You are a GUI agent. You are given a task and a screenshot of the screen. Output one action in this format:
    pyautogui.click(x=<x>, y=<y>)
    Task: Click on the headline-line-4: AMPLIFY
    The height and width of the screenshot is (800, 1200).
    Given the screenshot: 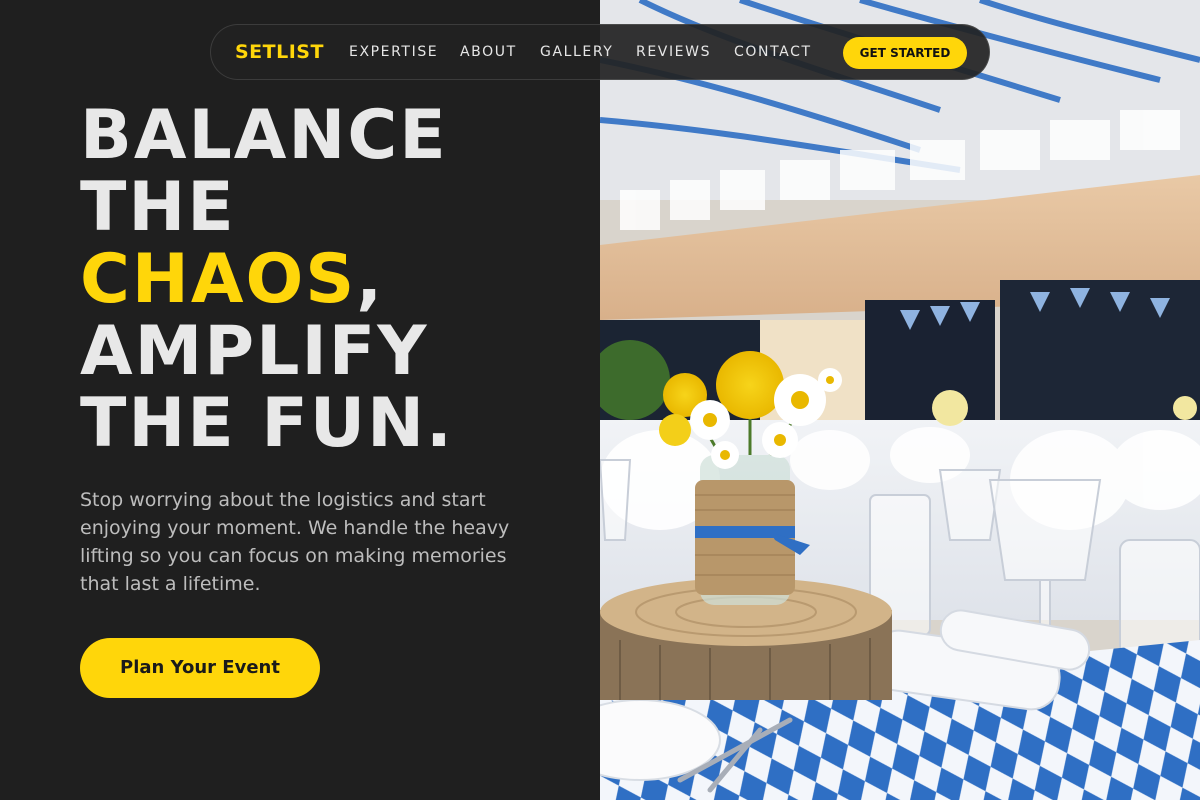 What is the action you would take?
    pyautogui.click(x=254, y=351)
    